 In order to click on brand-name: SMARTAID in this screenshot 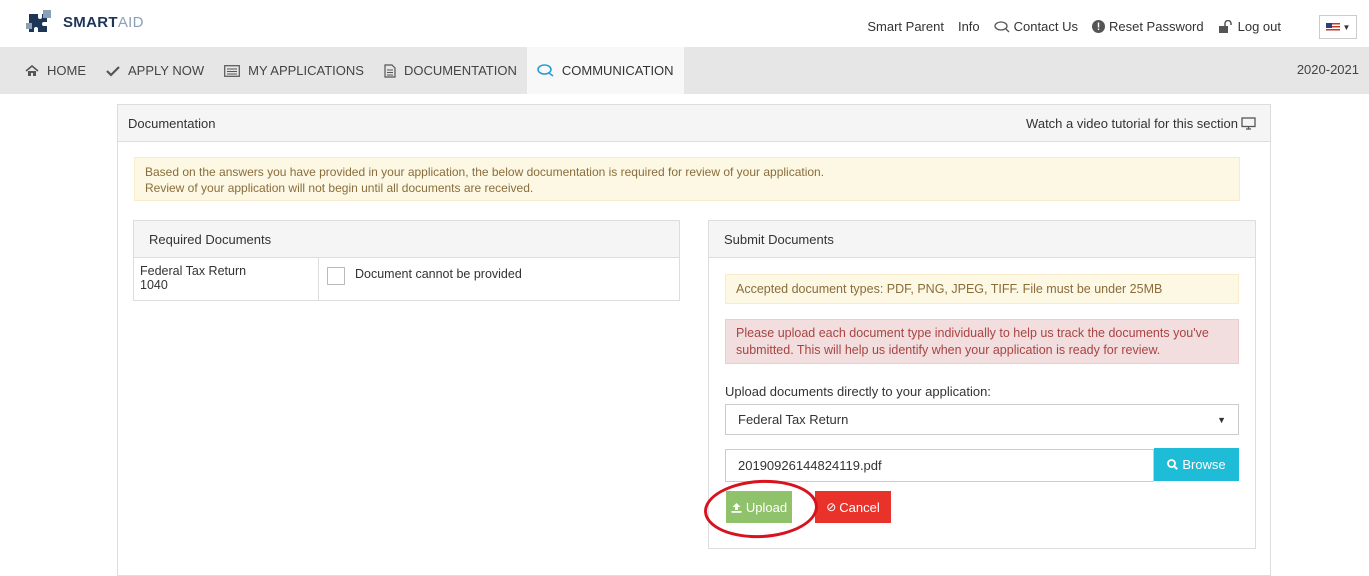, I will do `click(103, 22)`.